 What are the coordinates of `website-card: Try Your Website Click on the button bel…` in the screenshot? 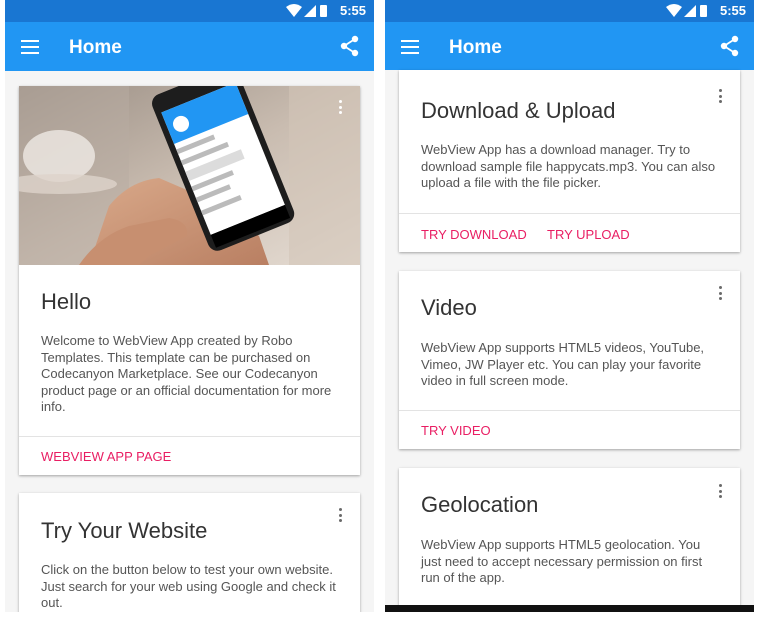 It's located at (189, 552).